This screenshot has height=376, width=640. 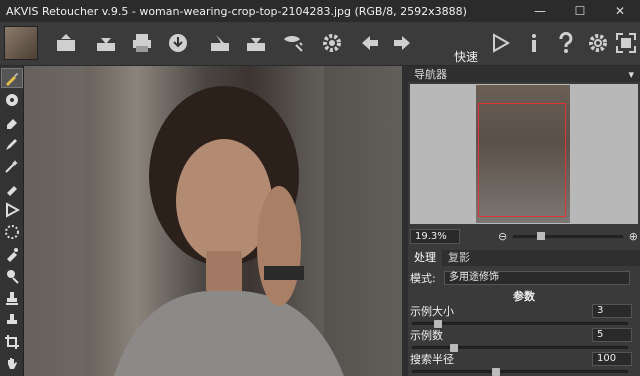 I want to click on retouch-tool, so click(x=12, y=78).